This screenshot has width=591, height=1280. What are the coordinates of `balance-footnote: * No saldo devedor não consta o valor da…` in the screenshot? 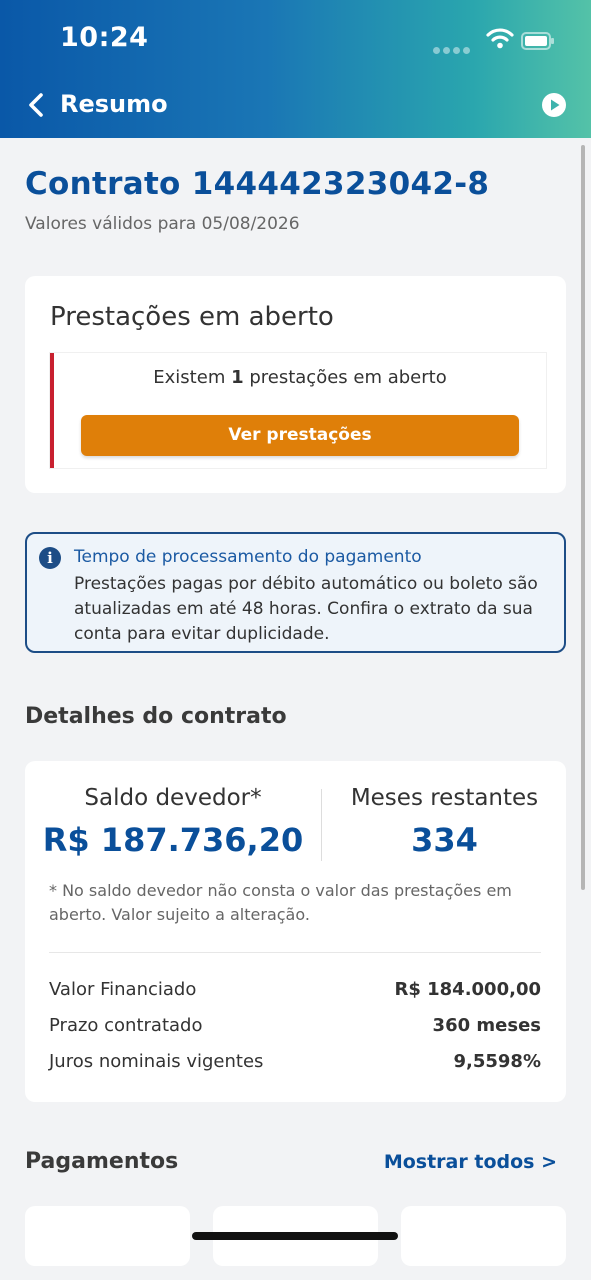 It's located at (280, 902).